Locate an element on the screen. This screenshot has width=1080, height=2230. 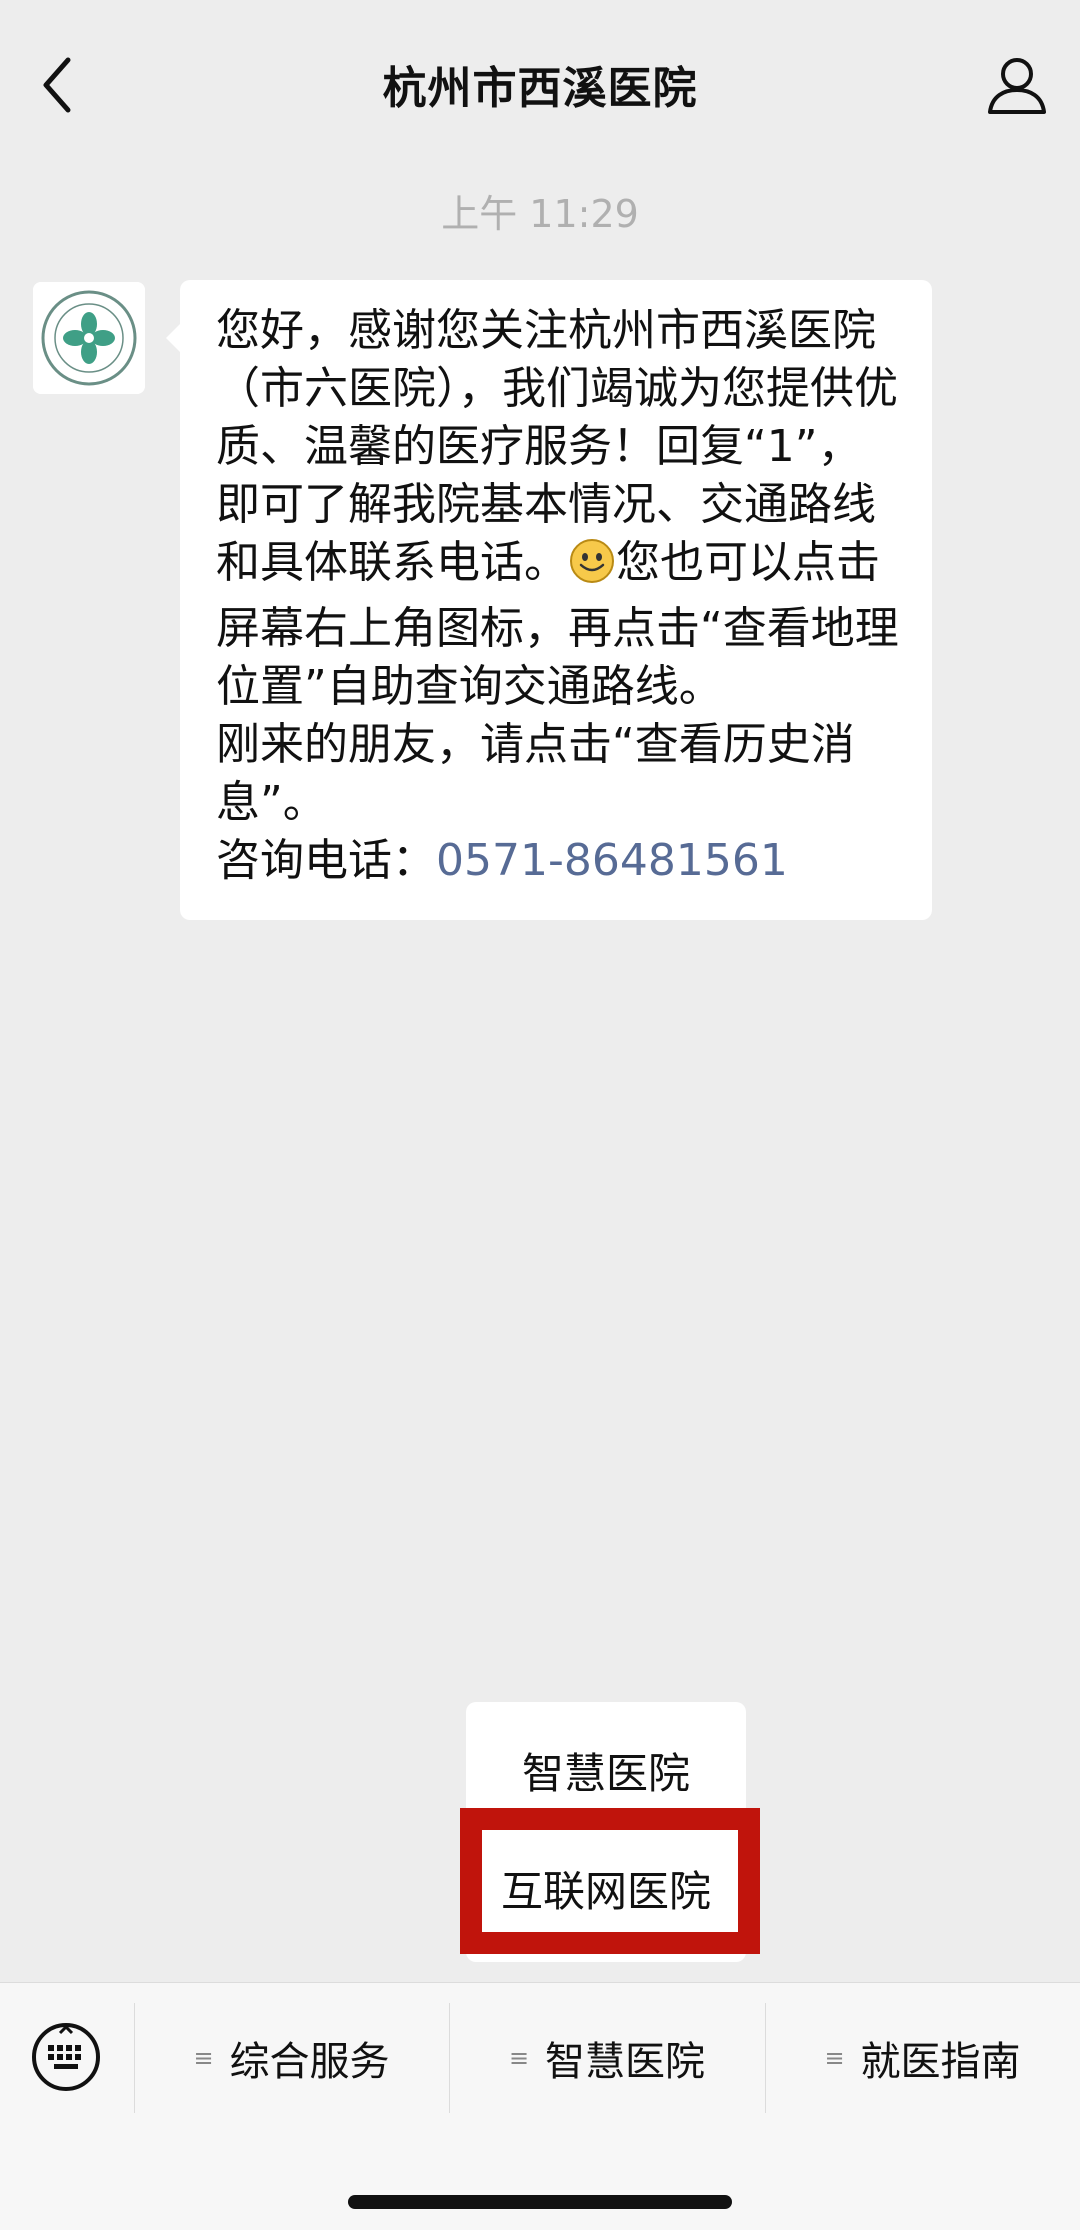
menu-tab-label: 就医指南 is located at coordinates (940, 2062).